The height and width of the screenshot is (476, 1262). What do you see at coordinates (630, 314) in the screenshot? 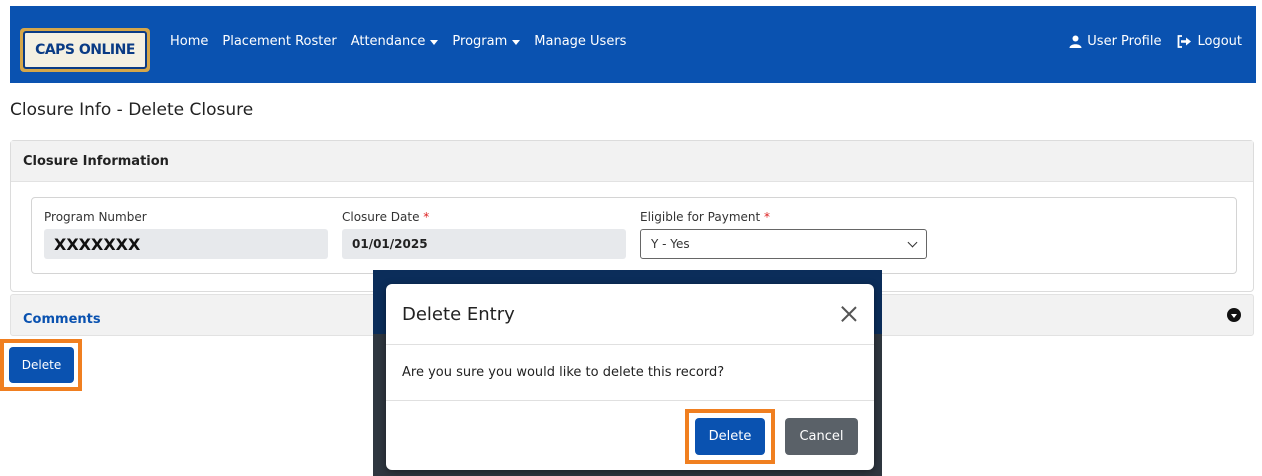
I see `modal-header: Delete Entry` at bounding box center [630, 314].